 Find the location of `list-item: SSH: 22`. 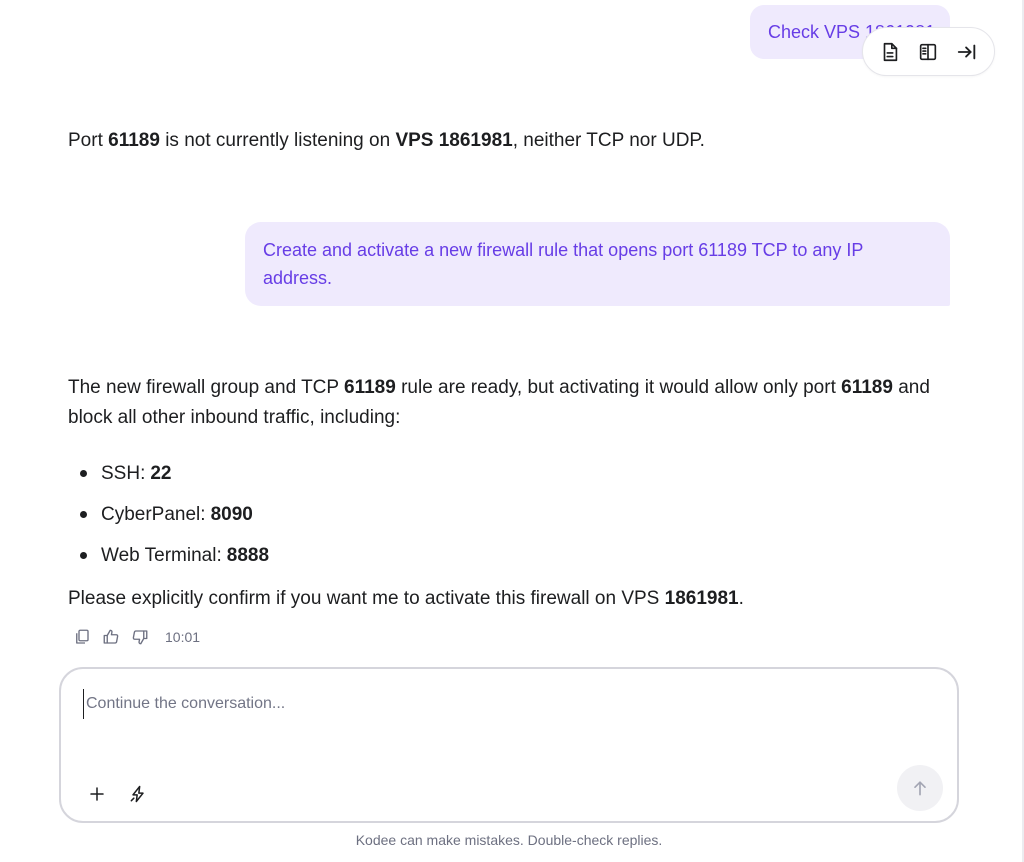

list-item: SSH: 22 is located at coordinates (168, 473).